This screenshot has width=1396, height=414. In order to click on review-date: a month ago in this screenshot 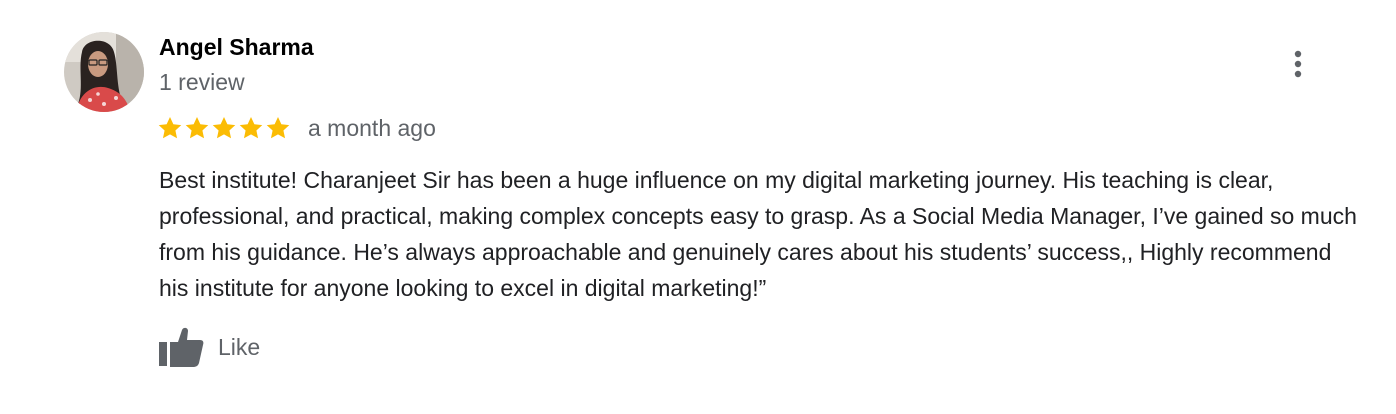, I will do `click(372, 128)`.